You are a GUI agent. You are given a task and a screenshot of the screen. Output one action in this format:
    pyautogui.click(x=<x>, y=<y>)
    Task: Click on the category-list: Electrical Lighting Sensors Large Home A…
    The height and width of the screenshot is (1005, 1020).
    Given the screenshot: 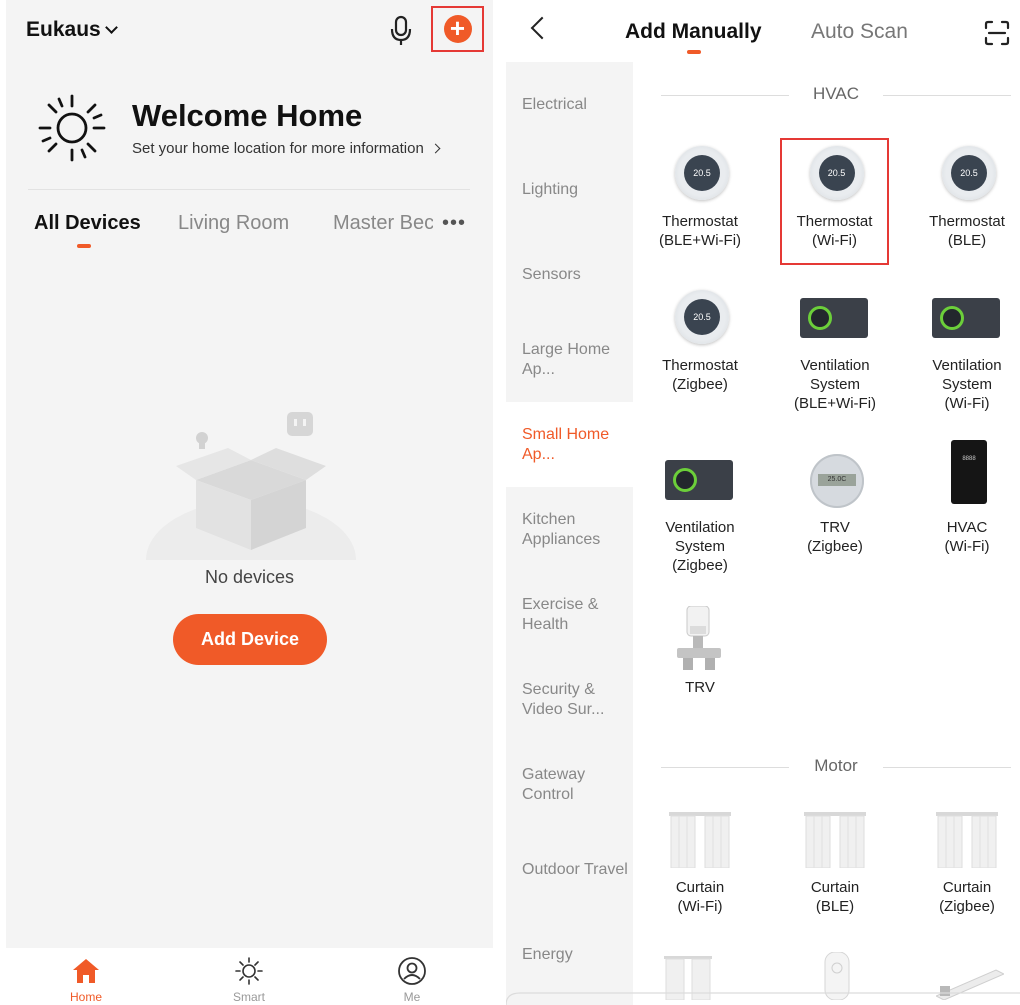 What is the action you would take?
    pyautogui.click(x=569, y=533)
    